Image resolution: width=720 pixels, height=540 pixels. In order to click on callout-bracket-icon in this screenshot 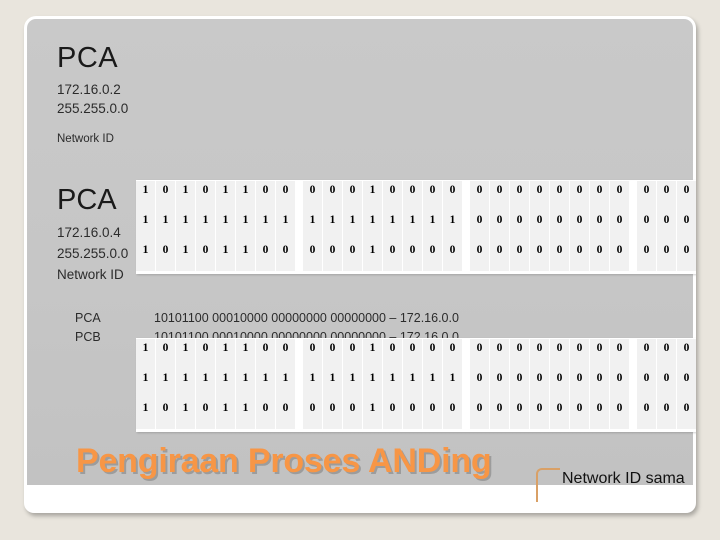, I will do `click(548, 485)`.